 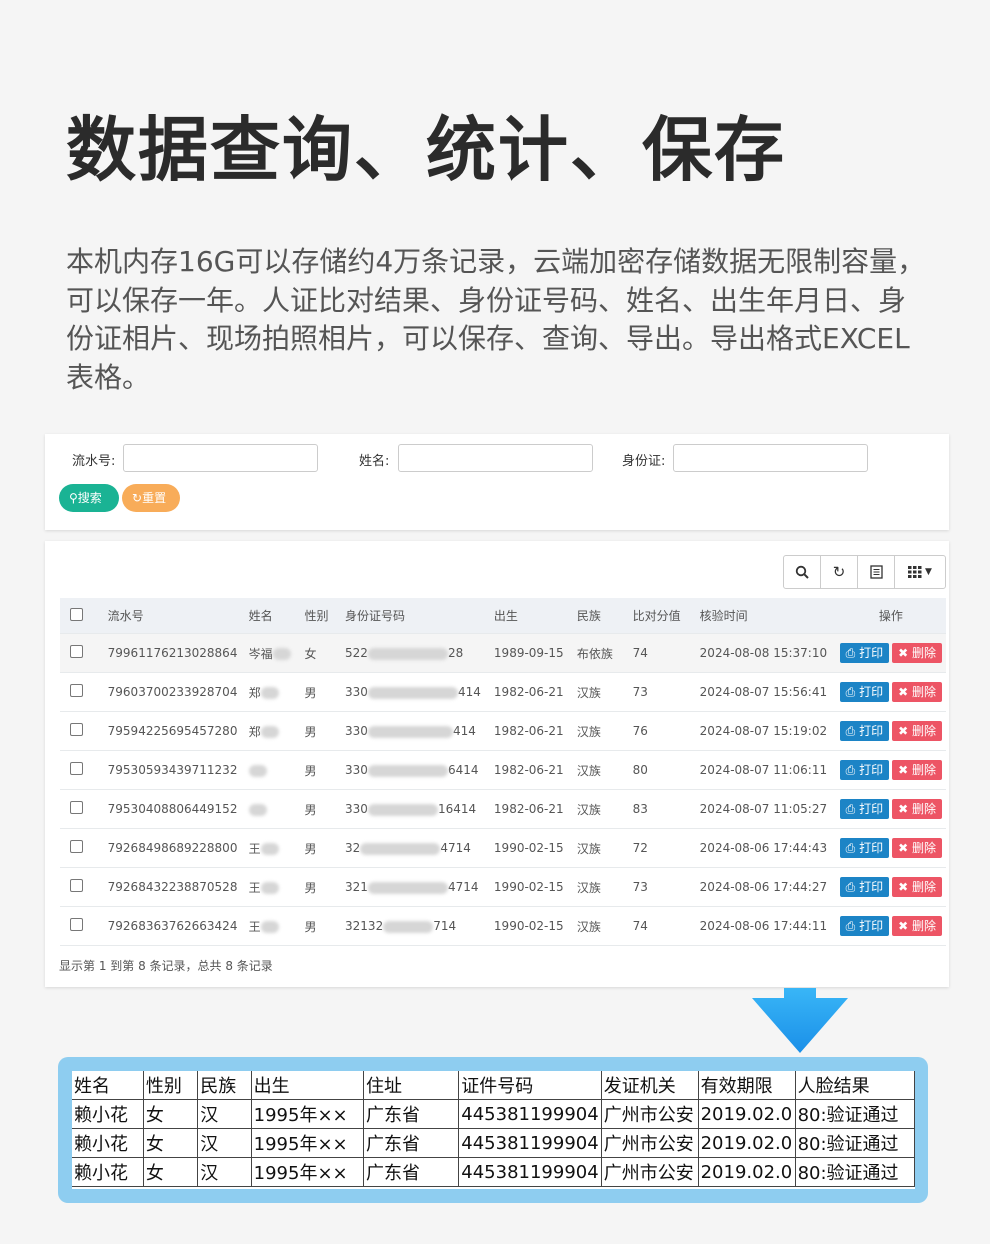 I want to click on col-id: 身份证号码, so click(x=415, y=616).